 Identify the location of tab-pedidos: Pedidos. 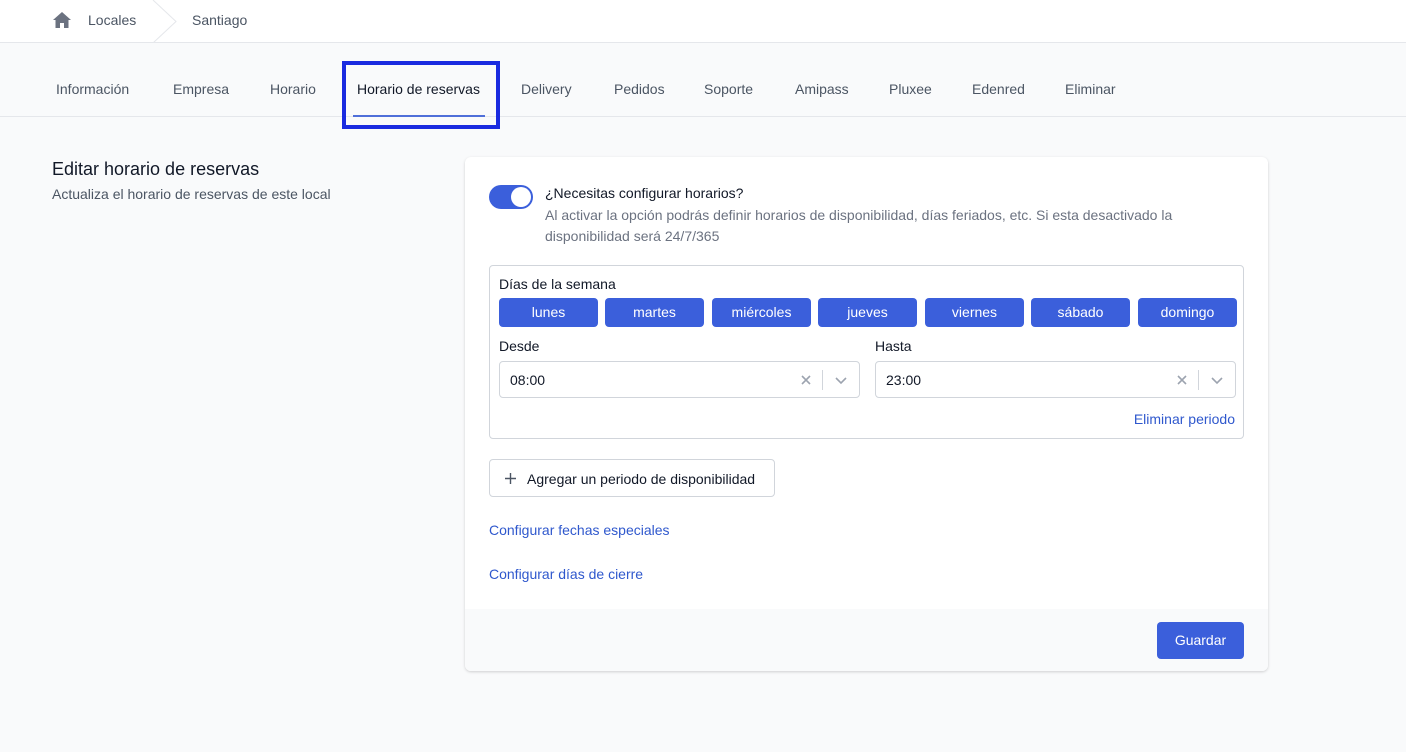
(639, 89).